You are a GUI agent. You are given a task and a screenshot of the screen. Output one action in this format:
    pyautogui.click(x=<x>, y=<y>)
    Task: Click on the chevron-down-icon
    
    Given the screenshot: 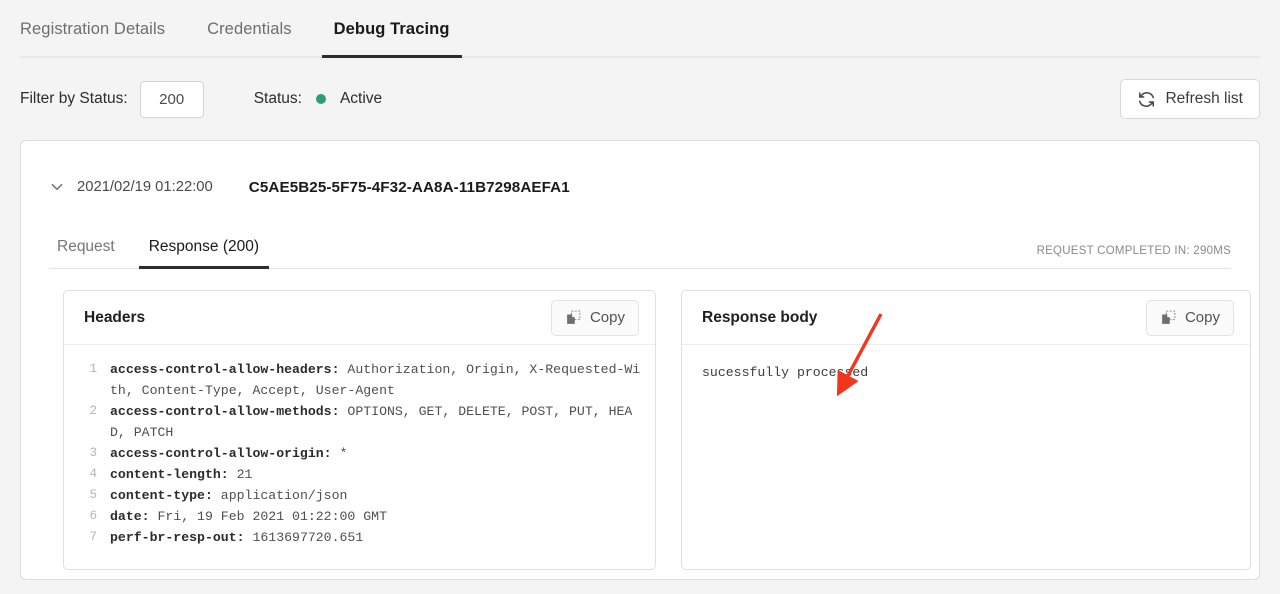 What is the action you would take?
    pyautogui.click(x=57, y=187)
    